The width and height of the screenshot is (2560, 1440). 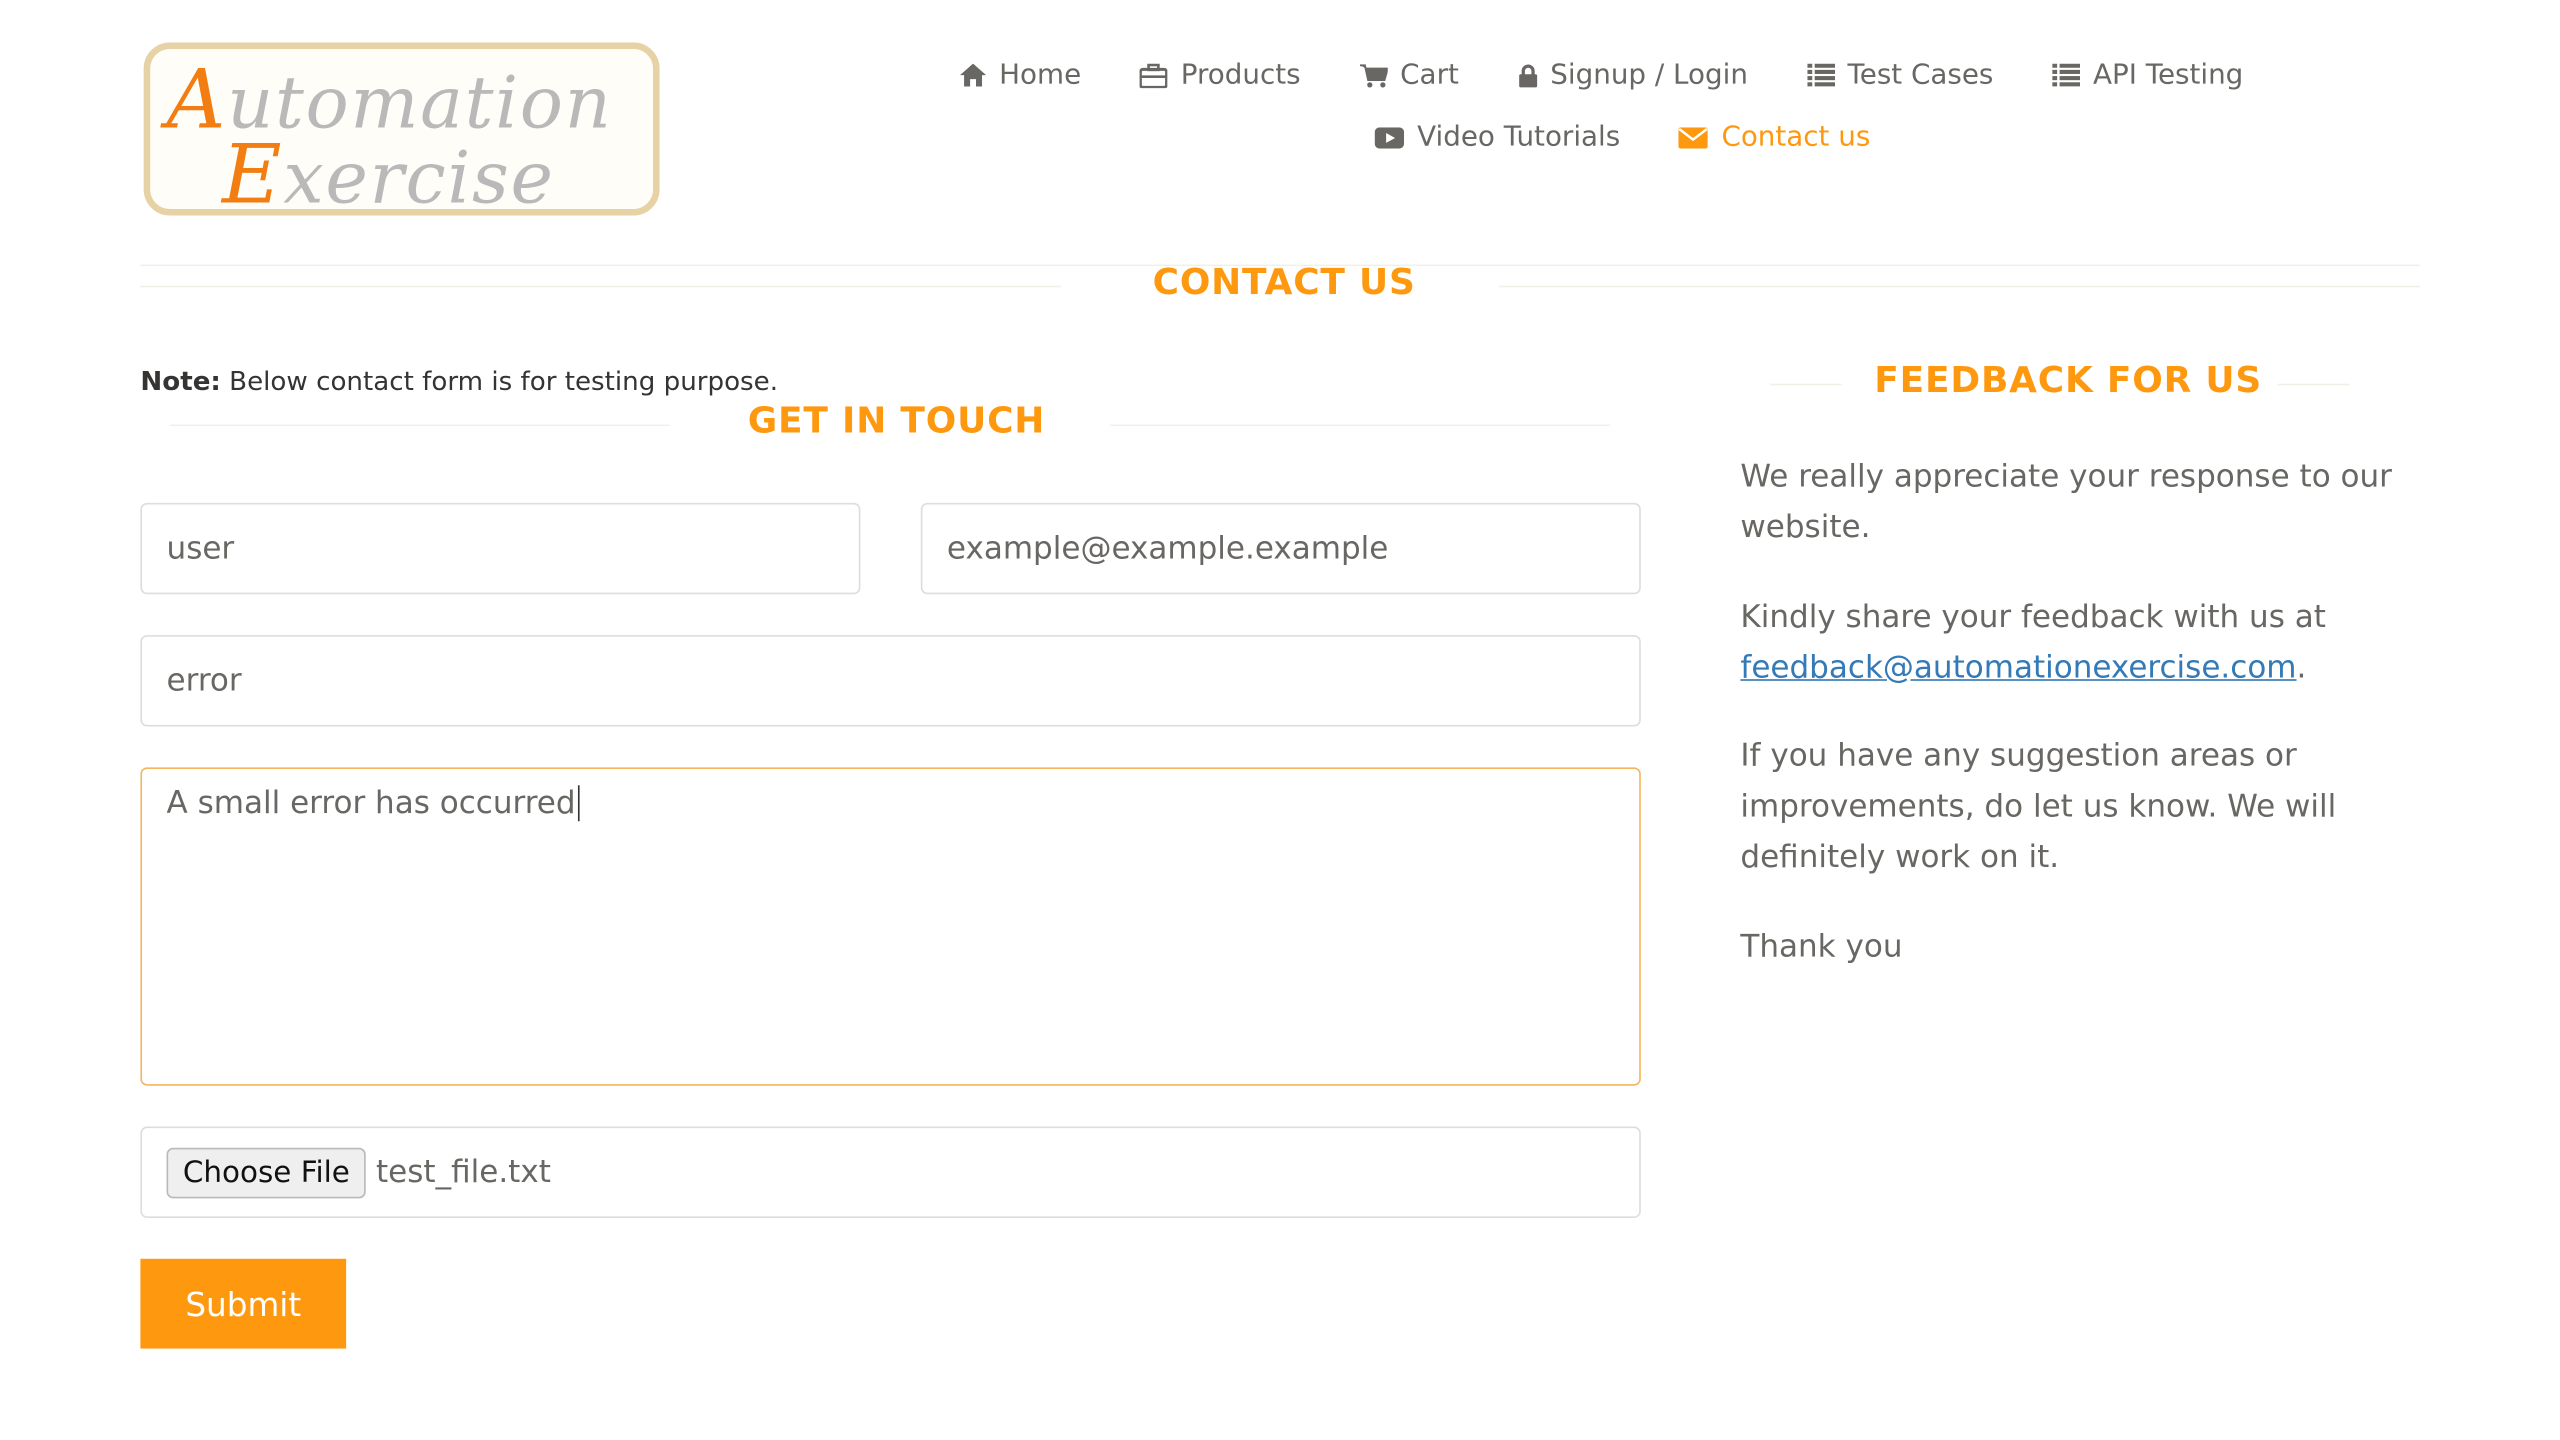 What do you see at coordinates (419, 425) in the screenshot?
I see `get-in-touch-rule-left` at bounding box center [419, 425].